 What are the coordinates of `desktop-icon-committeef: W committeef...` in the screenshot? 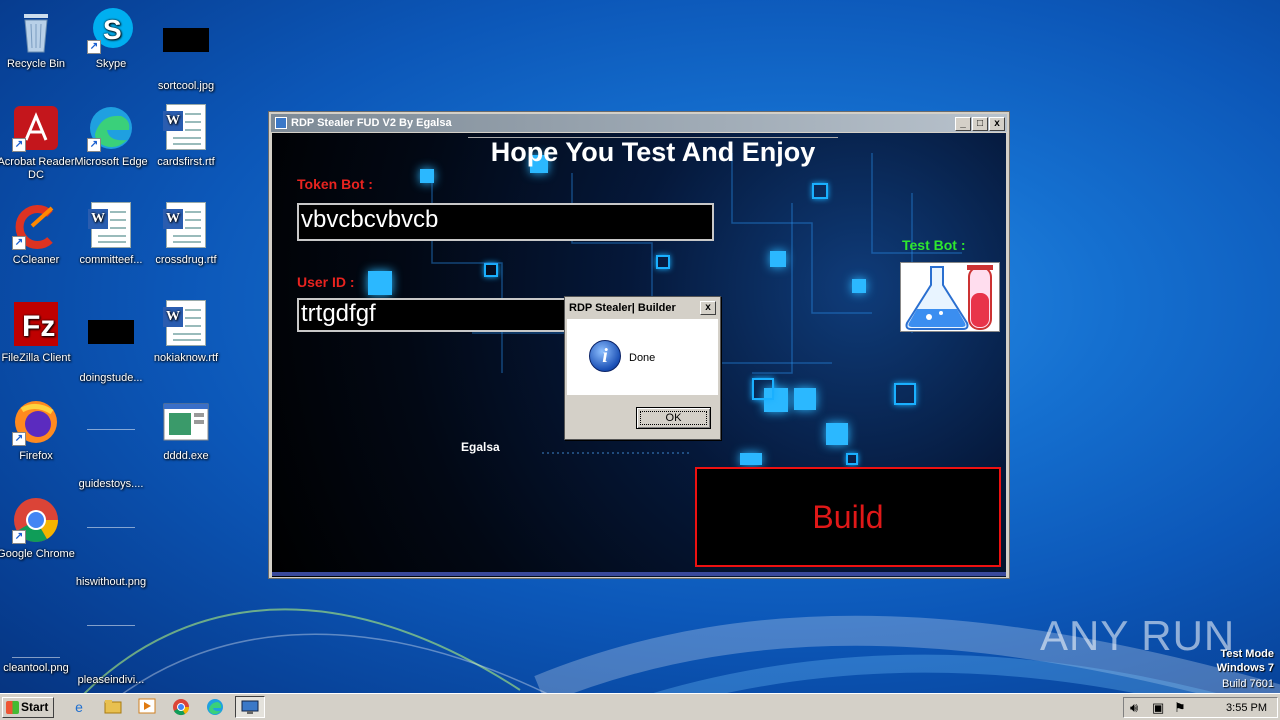 It's located at (111, 234).